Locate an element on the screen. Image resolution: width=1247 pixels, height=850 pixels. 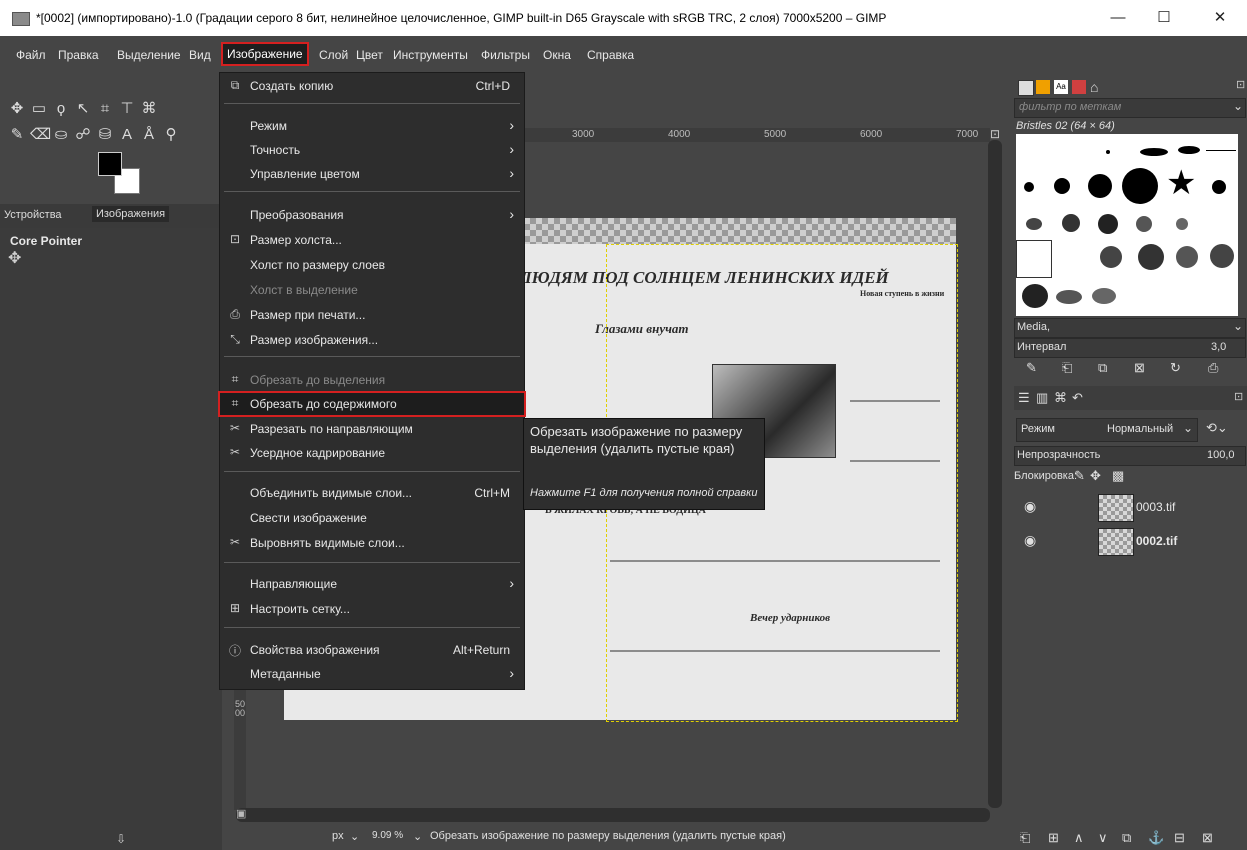
zoom-select: 9.09 % is located at coordinates (387, 835).